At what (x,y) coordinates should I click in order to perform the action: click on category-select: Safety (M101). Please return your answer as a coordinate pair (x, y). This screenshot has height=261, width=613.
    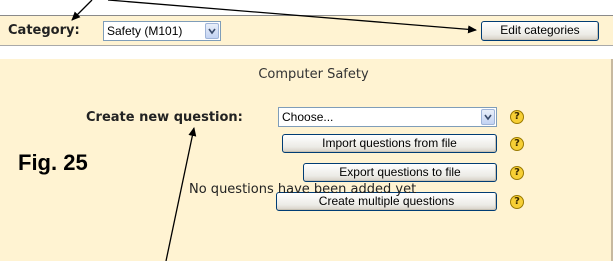
    Looking at the image, I should click on (162, 31).